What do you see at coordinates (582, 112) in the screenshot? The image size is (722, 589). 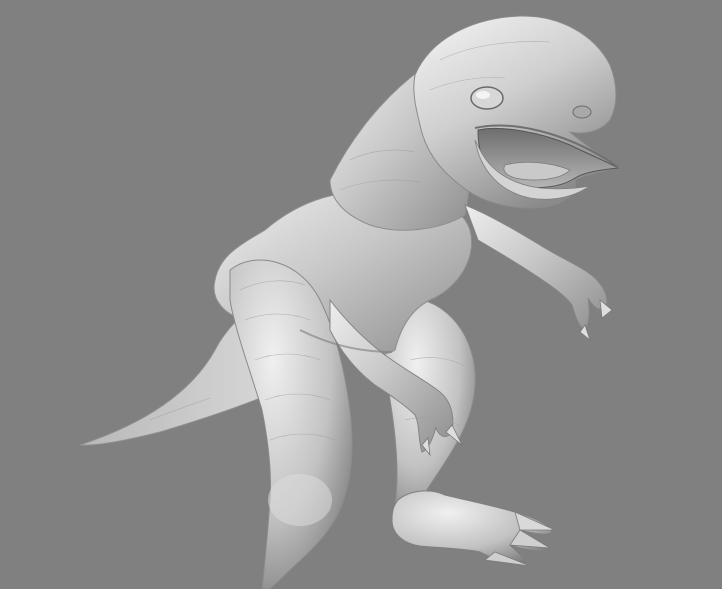 I see `nostril` at bounding box center [582, 112].